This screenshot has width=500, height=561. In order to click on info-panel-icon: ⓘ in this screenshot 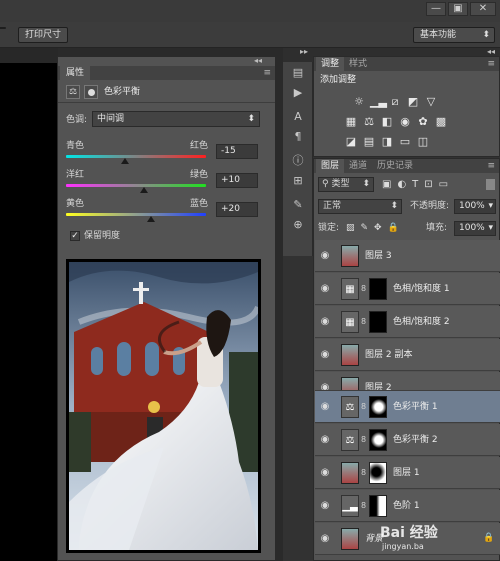, I will do `click(298, 161)`.